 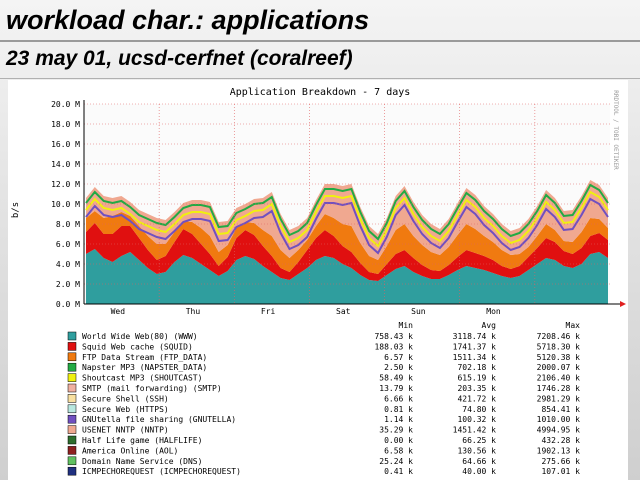 What do you see at coordinates (418, 311) in the screenshot?
I see `x-tick-label: Sun` at bounding box center [418, 311].